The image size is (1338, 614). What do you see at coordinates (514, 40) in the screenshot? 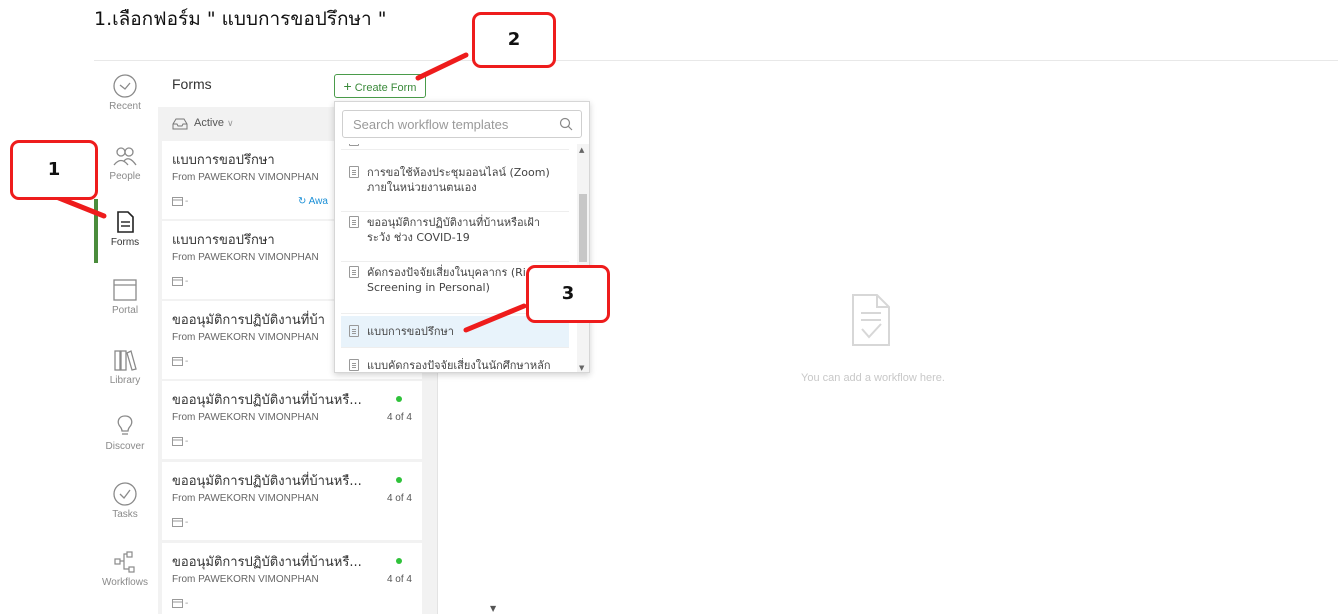
I see `callout-badge-2: 2` at bounding box center [514, 40].